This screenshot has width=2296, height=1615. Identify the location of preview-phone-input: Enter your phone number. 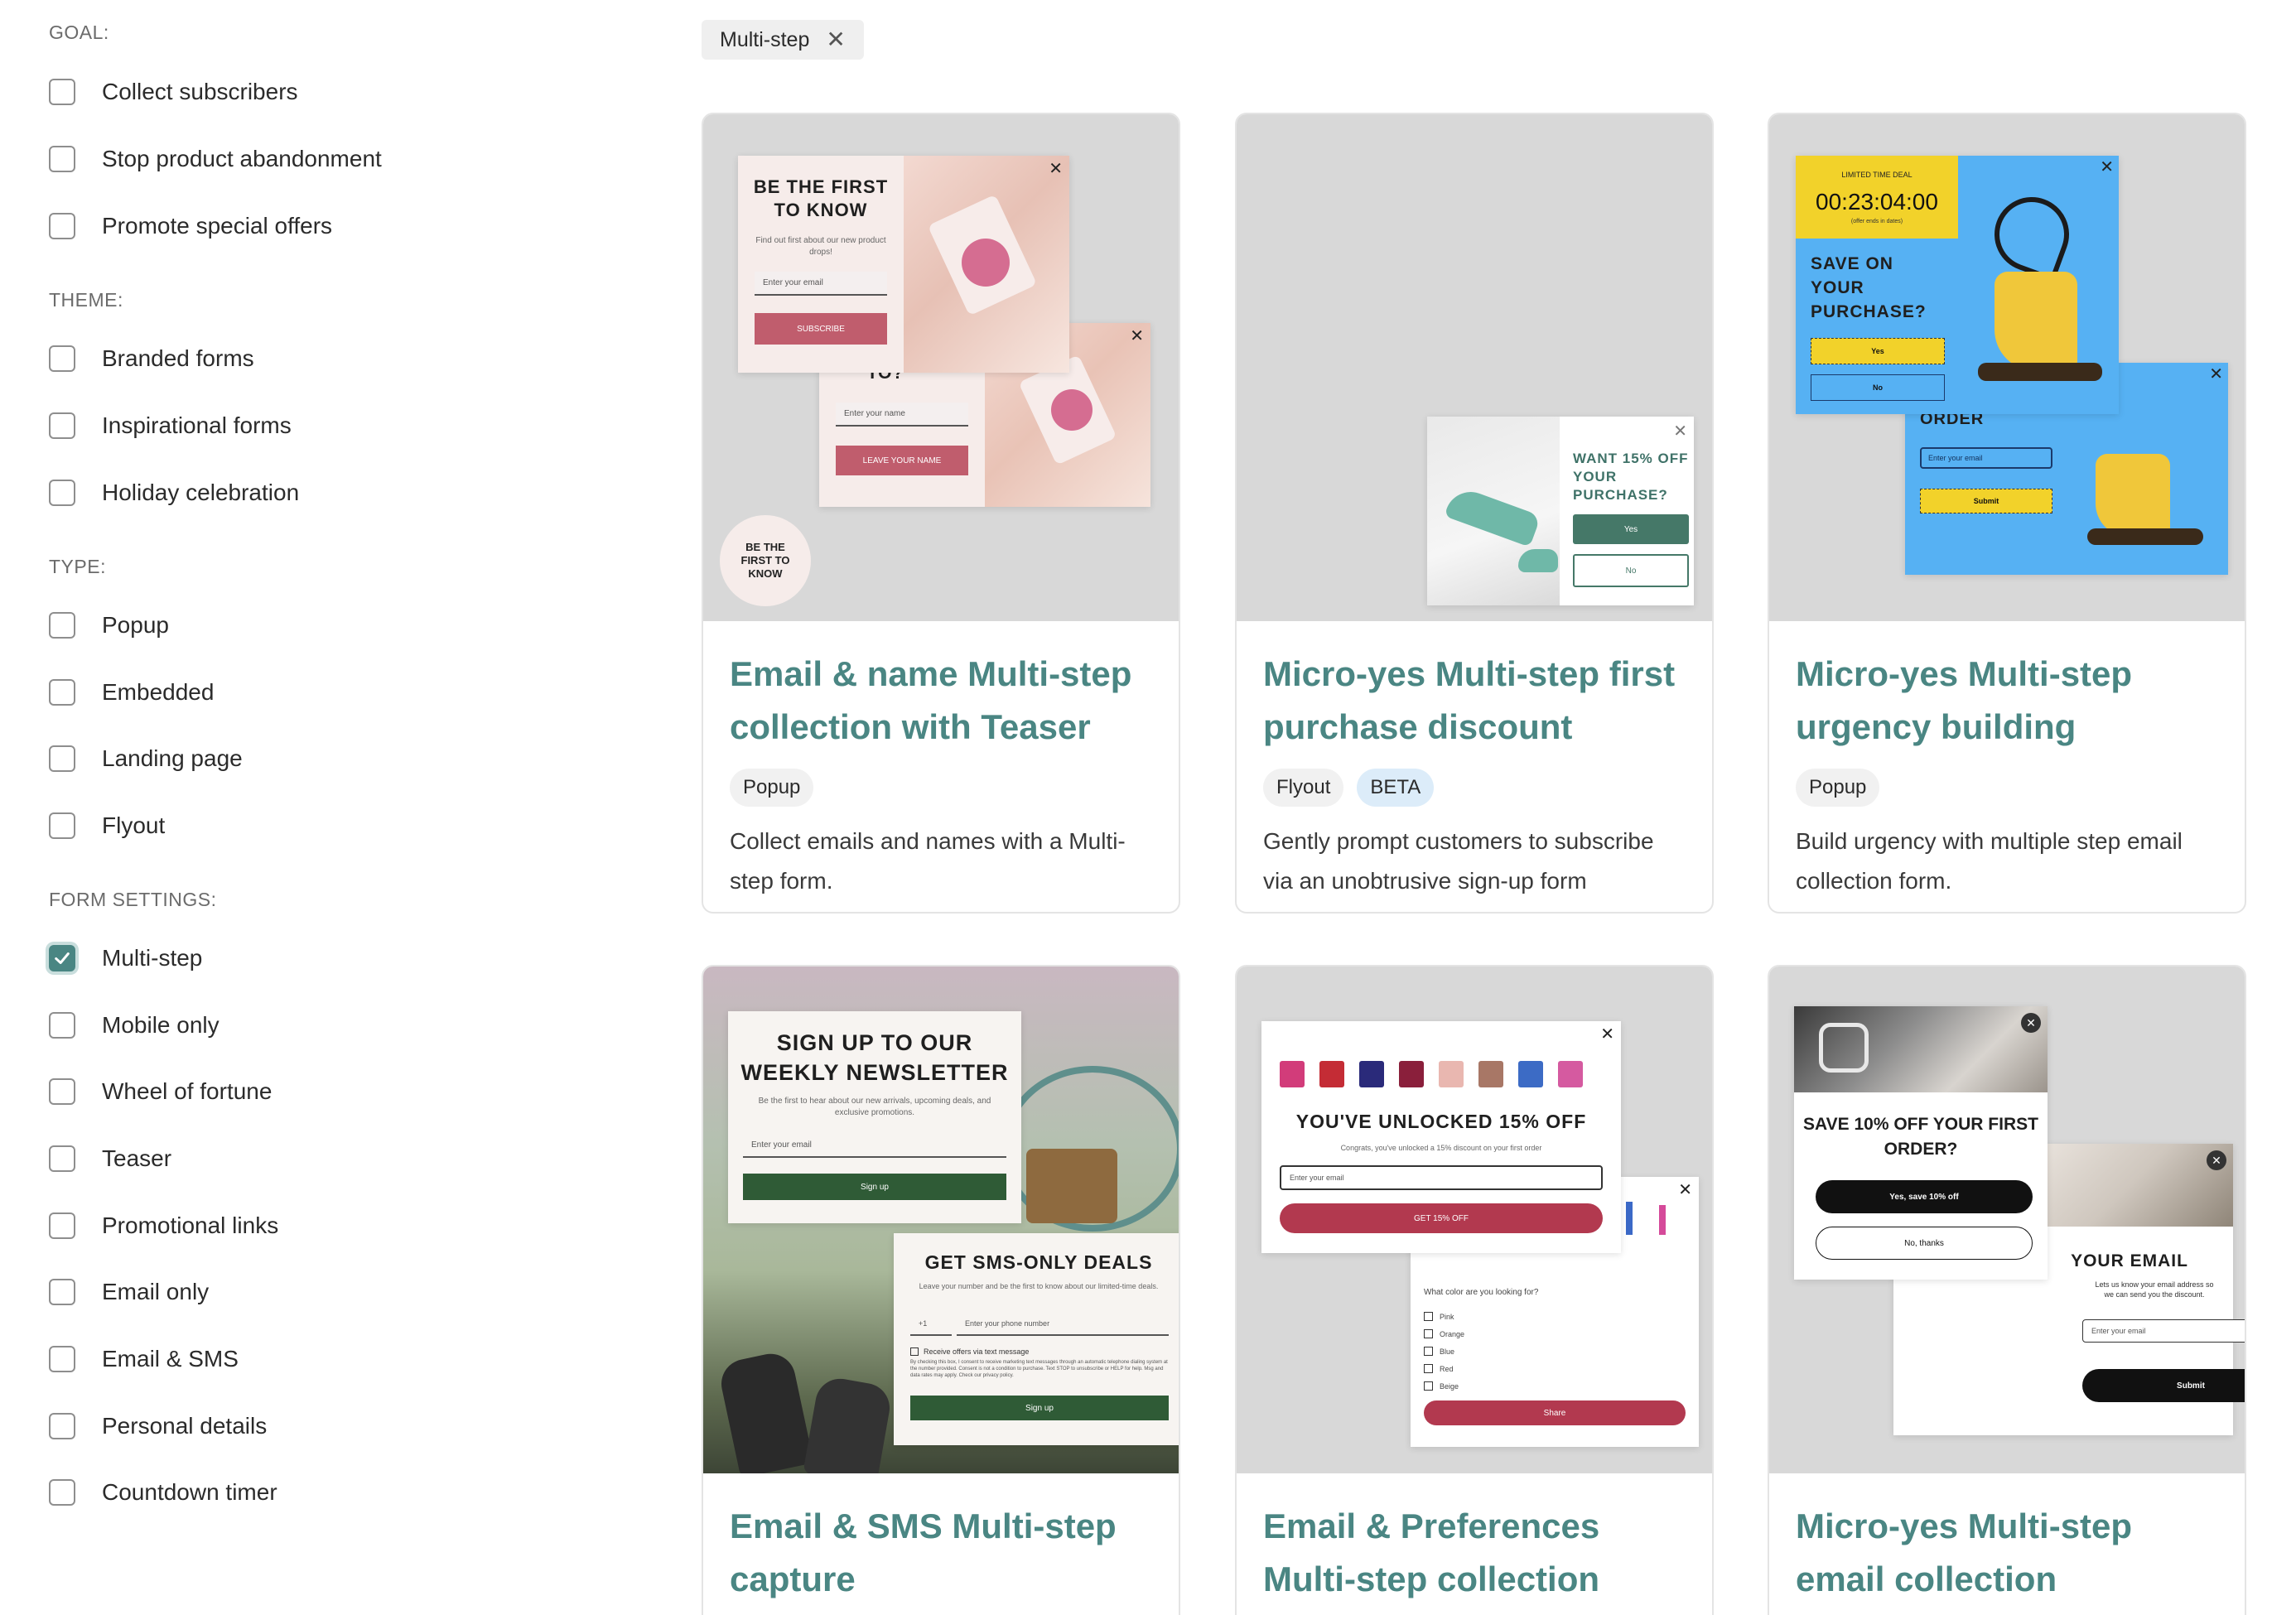
(1063, 1325).